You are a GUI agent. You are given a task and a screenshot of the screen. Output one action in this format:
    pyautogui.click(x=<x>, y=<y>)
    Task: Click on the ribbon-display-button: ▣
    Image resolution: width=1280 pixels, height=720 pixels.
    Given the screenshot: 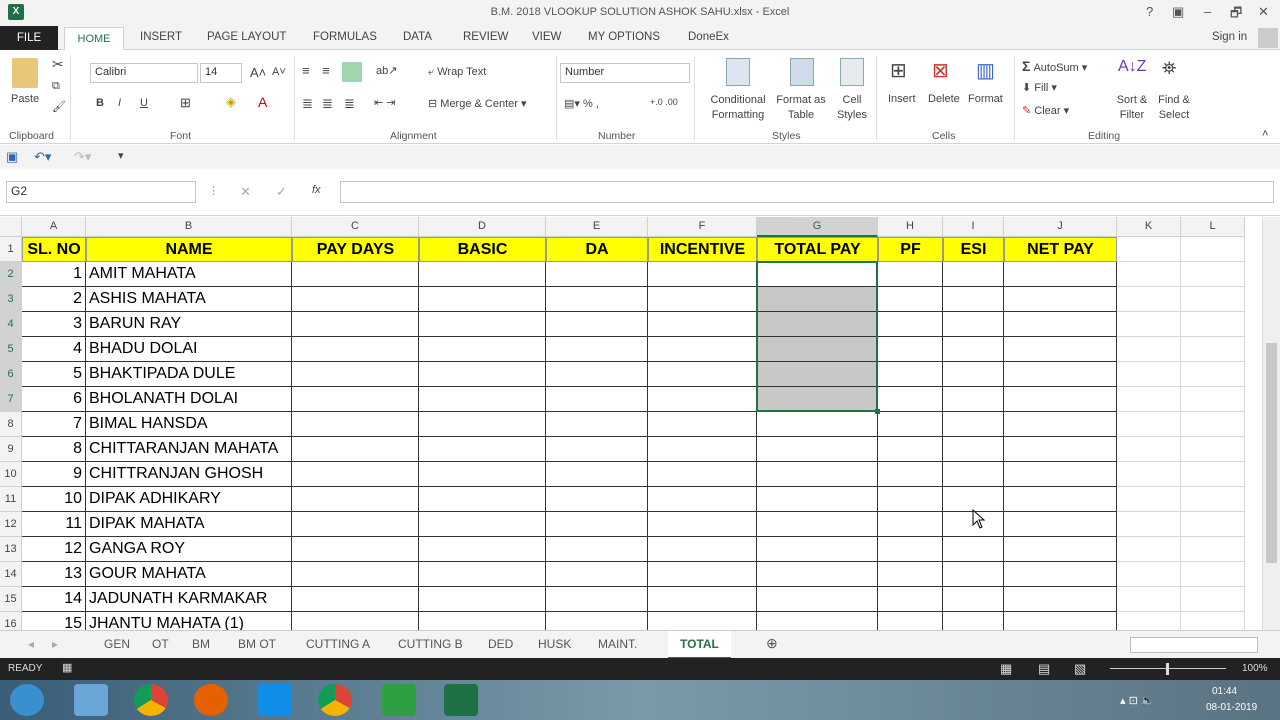 What is the action you would take?
    pyautogui.click(x=1178, y=12)
    